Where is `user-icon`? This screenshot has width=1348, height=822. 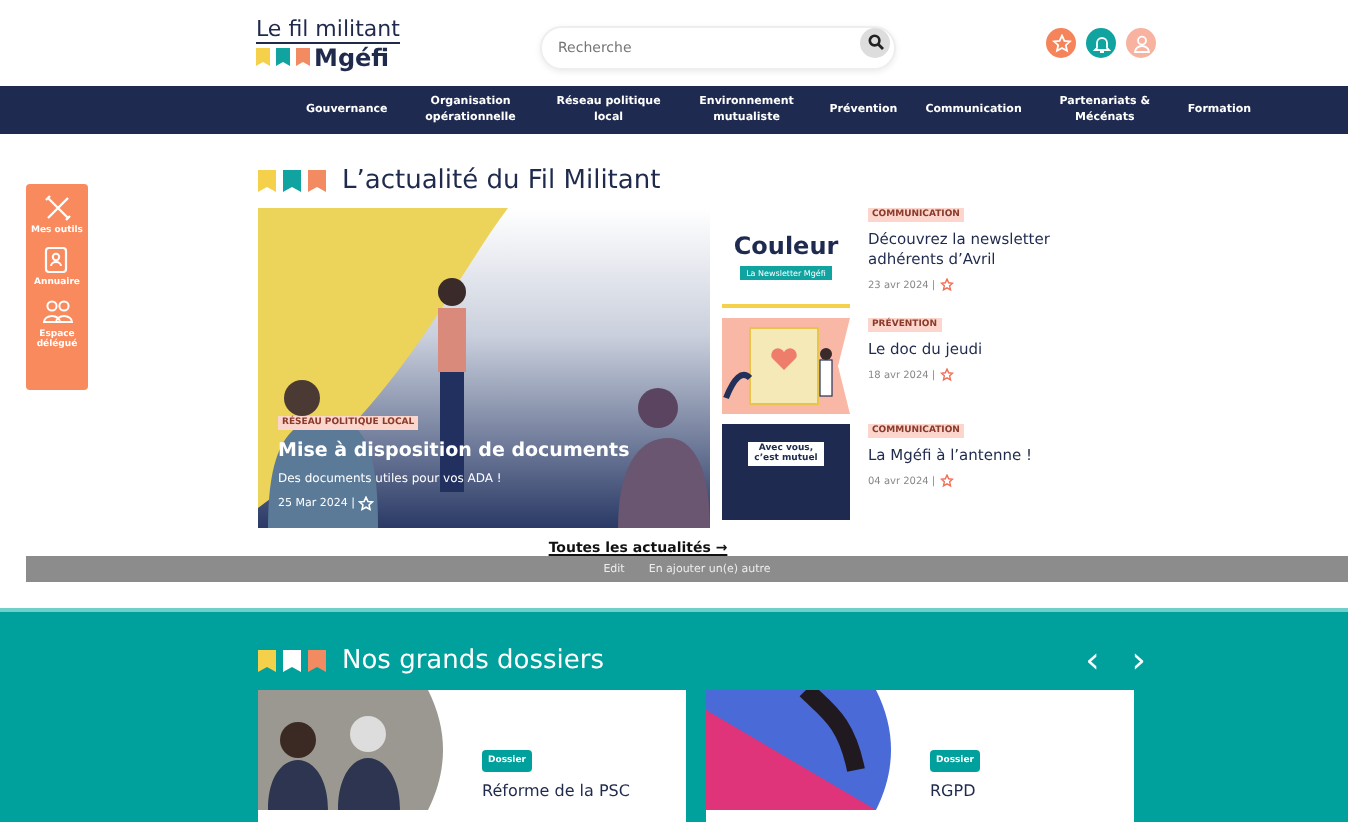
user-icon is located at coordinates (1141, 43).